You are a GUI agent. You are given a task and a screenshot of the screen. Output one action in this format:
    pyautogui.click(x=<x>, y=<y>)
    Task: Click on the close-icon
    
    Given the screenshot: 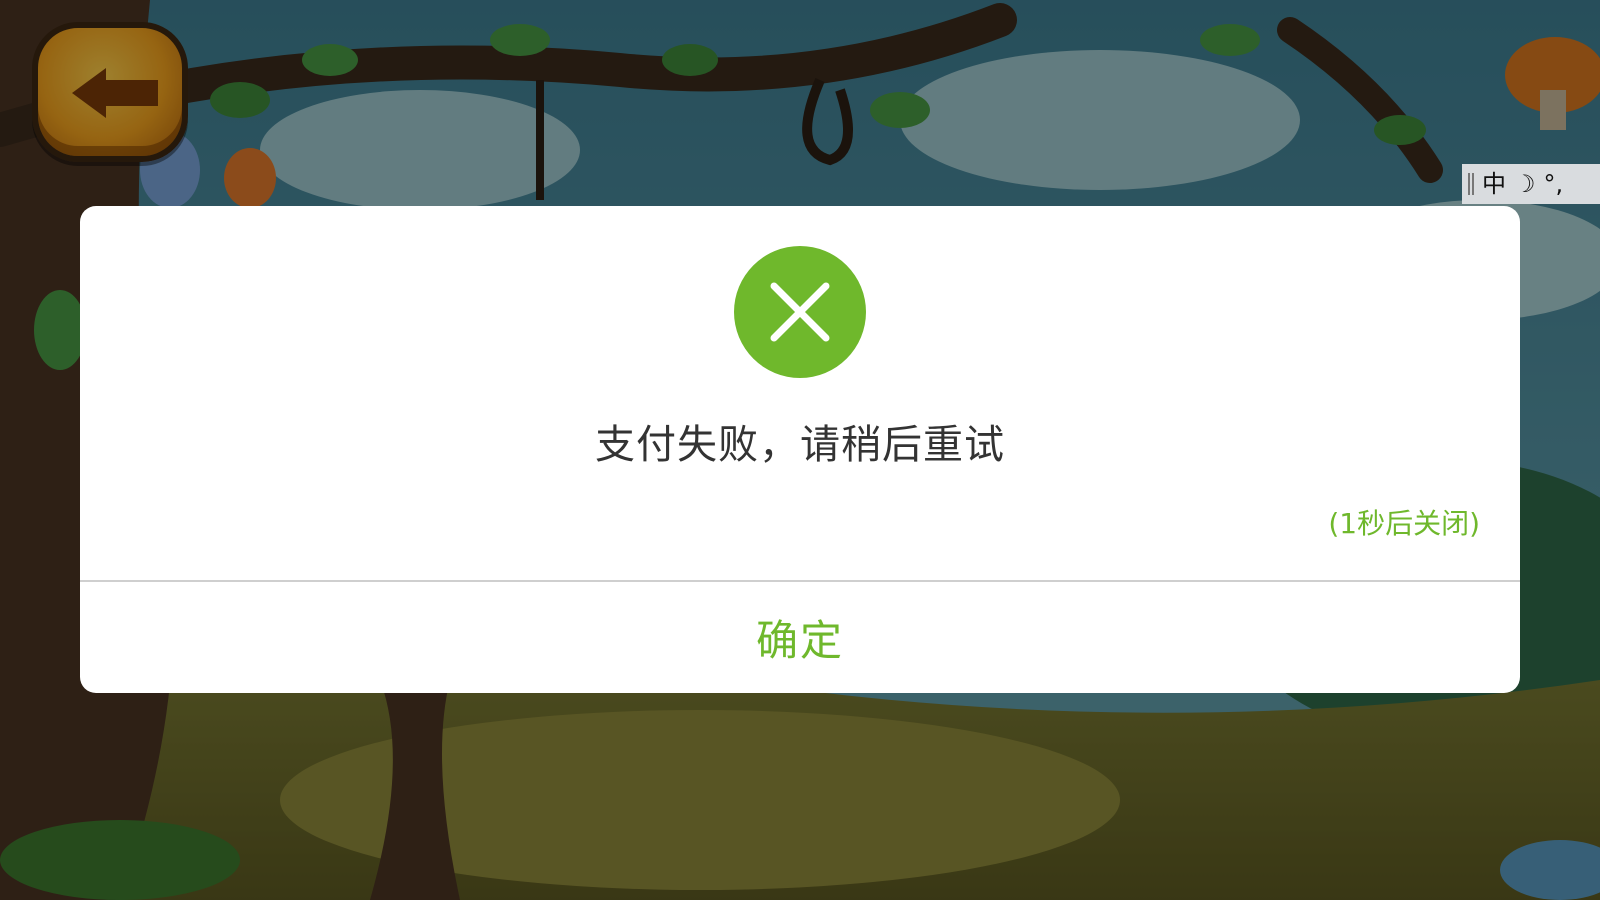 What is the action you would take?
    pyautogui.click(x=800, y=312)
    